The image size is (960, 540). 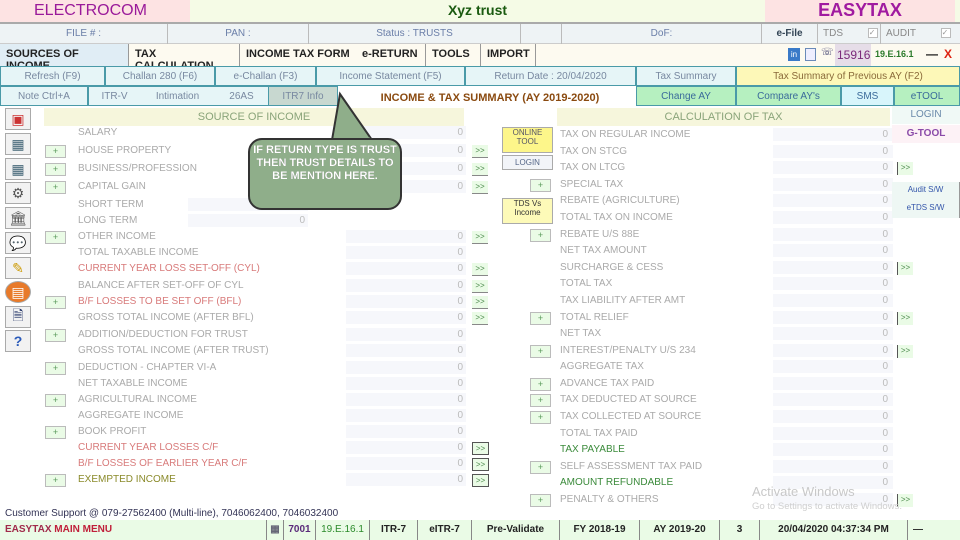 What do you see at coordinates (550, 76) in the screenshot?
I see `return-date-field: Return Date : 20/04/2020` at bounding box center [550, 76].